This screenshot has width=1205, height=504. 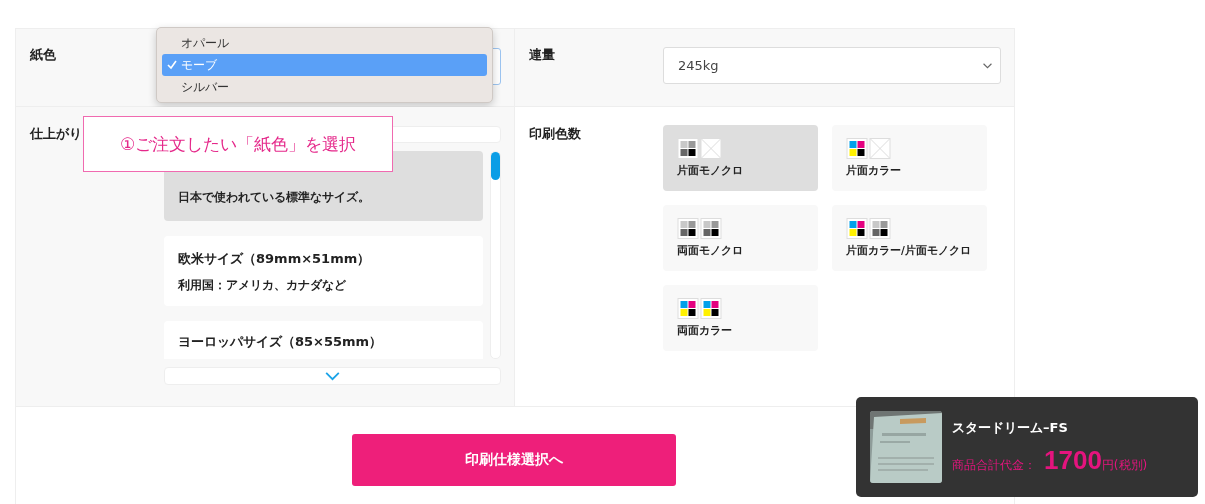 I want to click on size-option-card: ヨーロッパサイズ（85×55mm）, so click(x=323, y=340).